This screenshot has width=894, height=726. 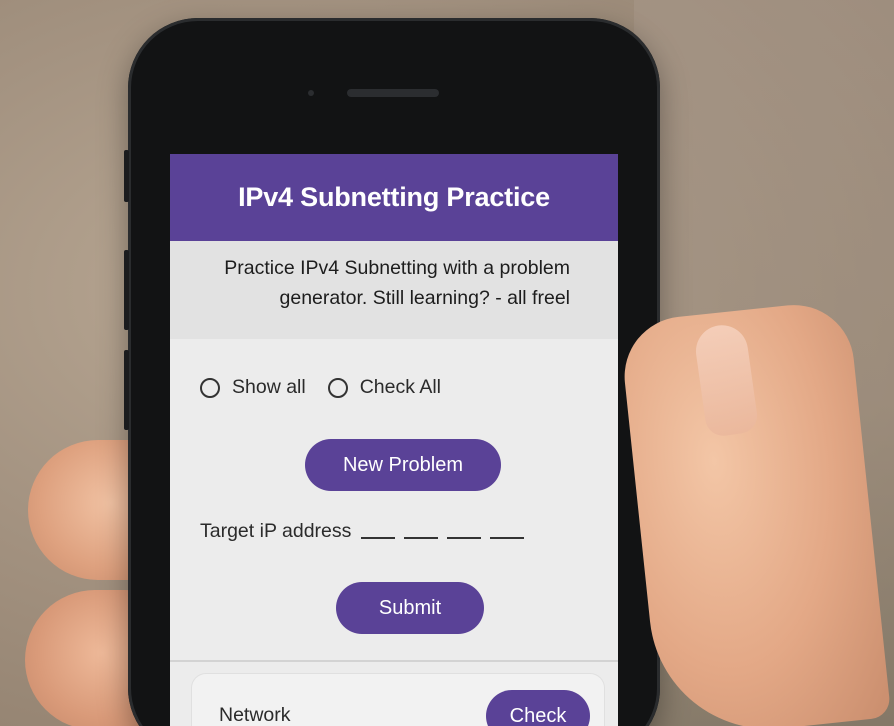 What do you see at coordinates (425, 298) in the screenshot?
I see `intro-line-2: generator. Still learning? - all freel` at bounding box center [425, 298].